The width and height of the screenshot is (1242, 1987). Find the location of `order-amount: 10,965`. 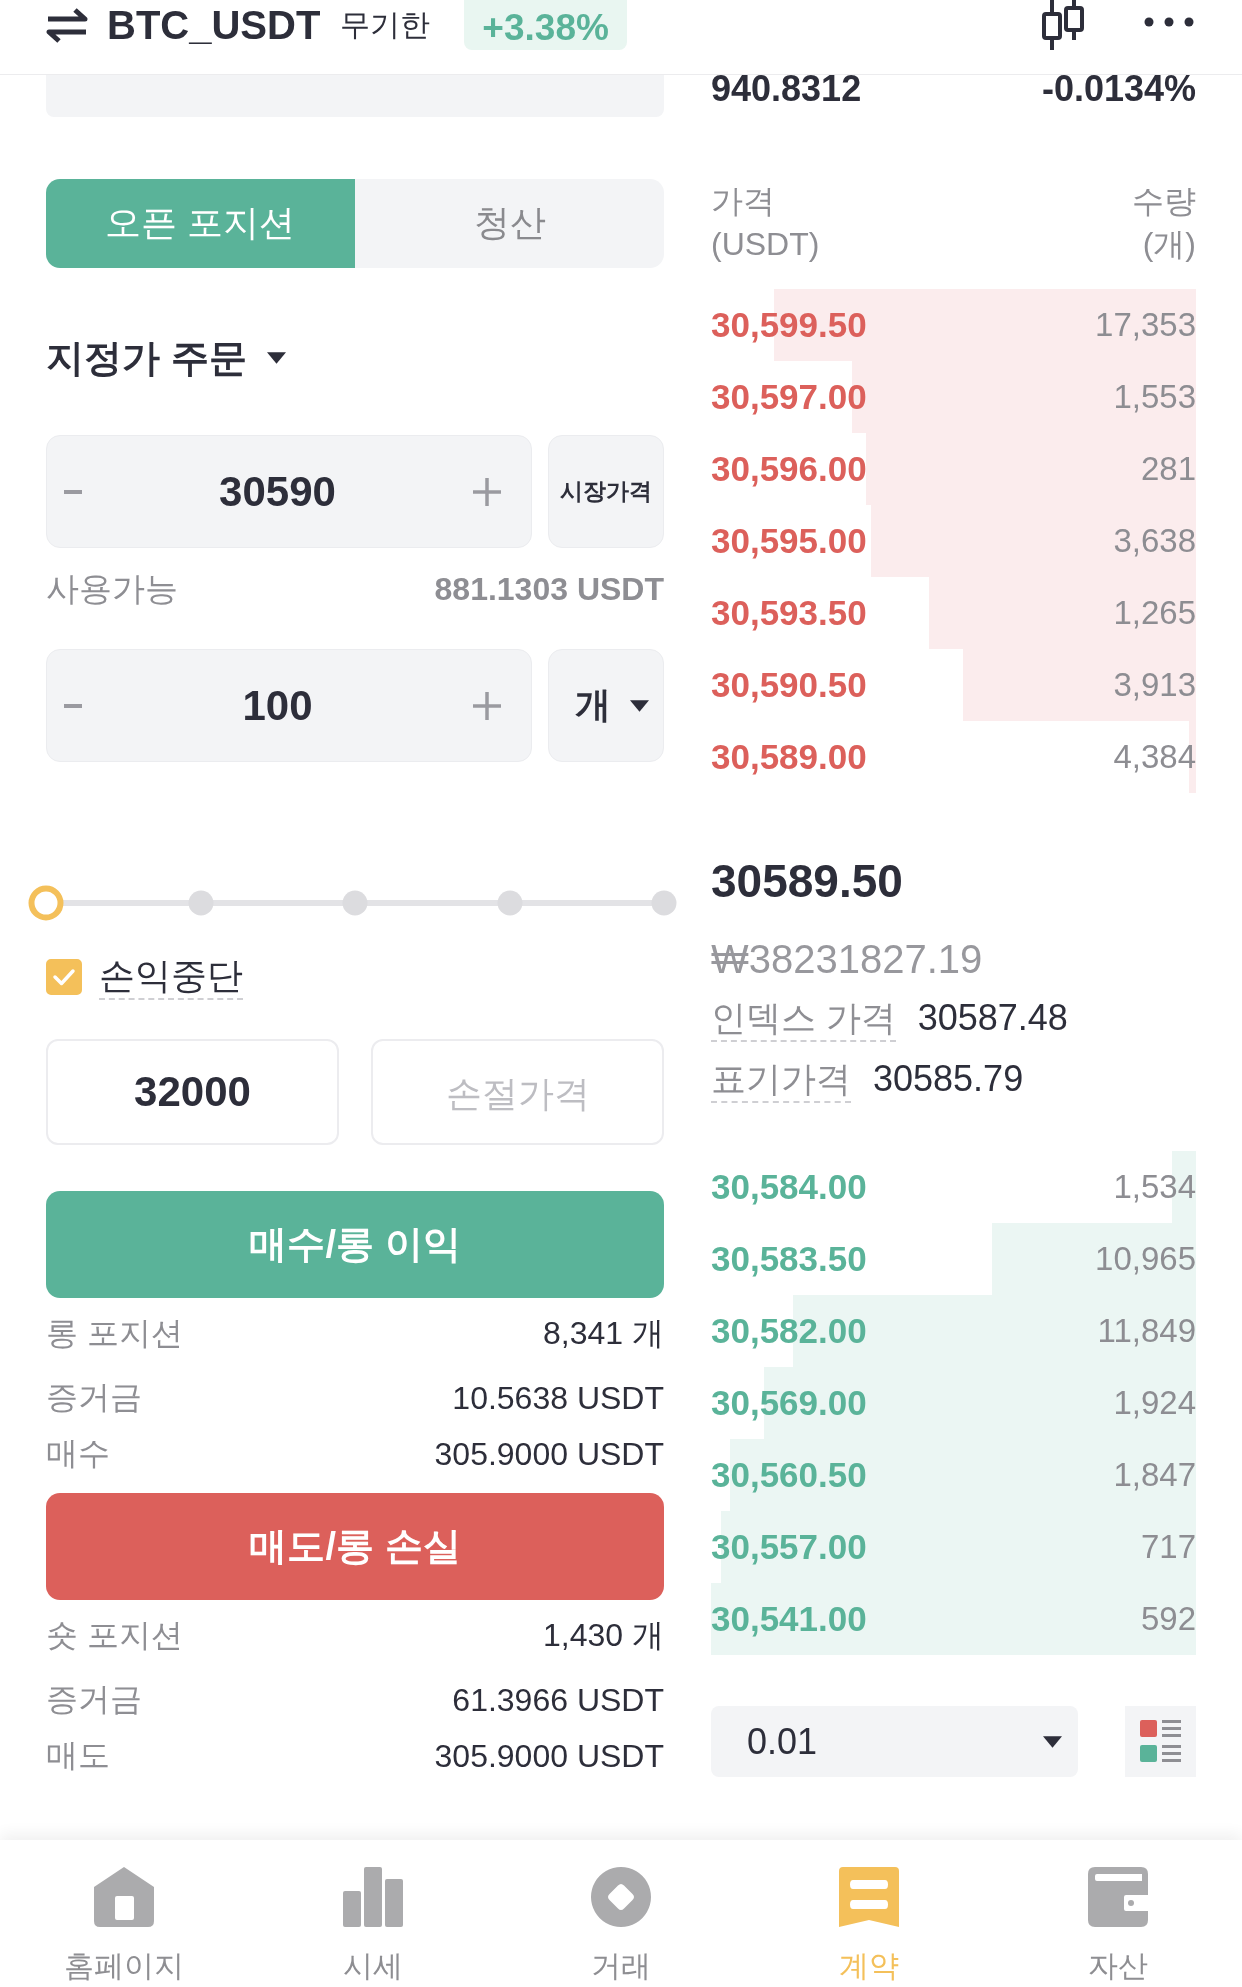

order-amount: 10,965 is located at coordinates (1145, 1259).